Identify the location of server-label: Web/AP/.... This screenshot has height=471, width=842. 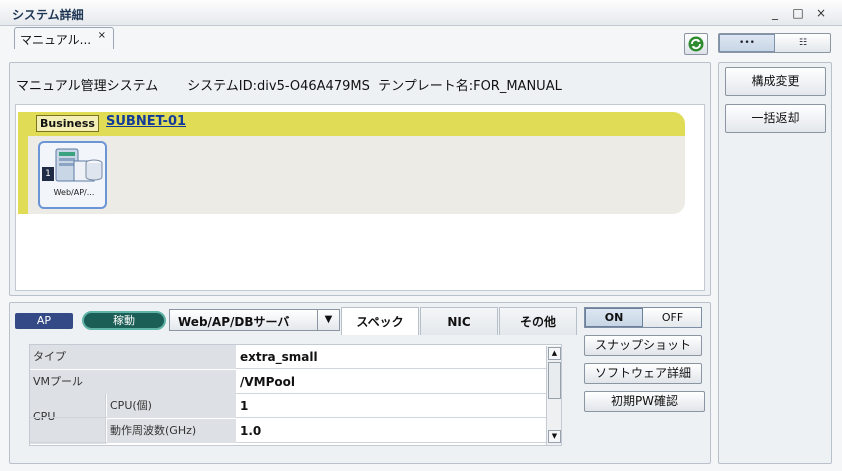
(74, 192).